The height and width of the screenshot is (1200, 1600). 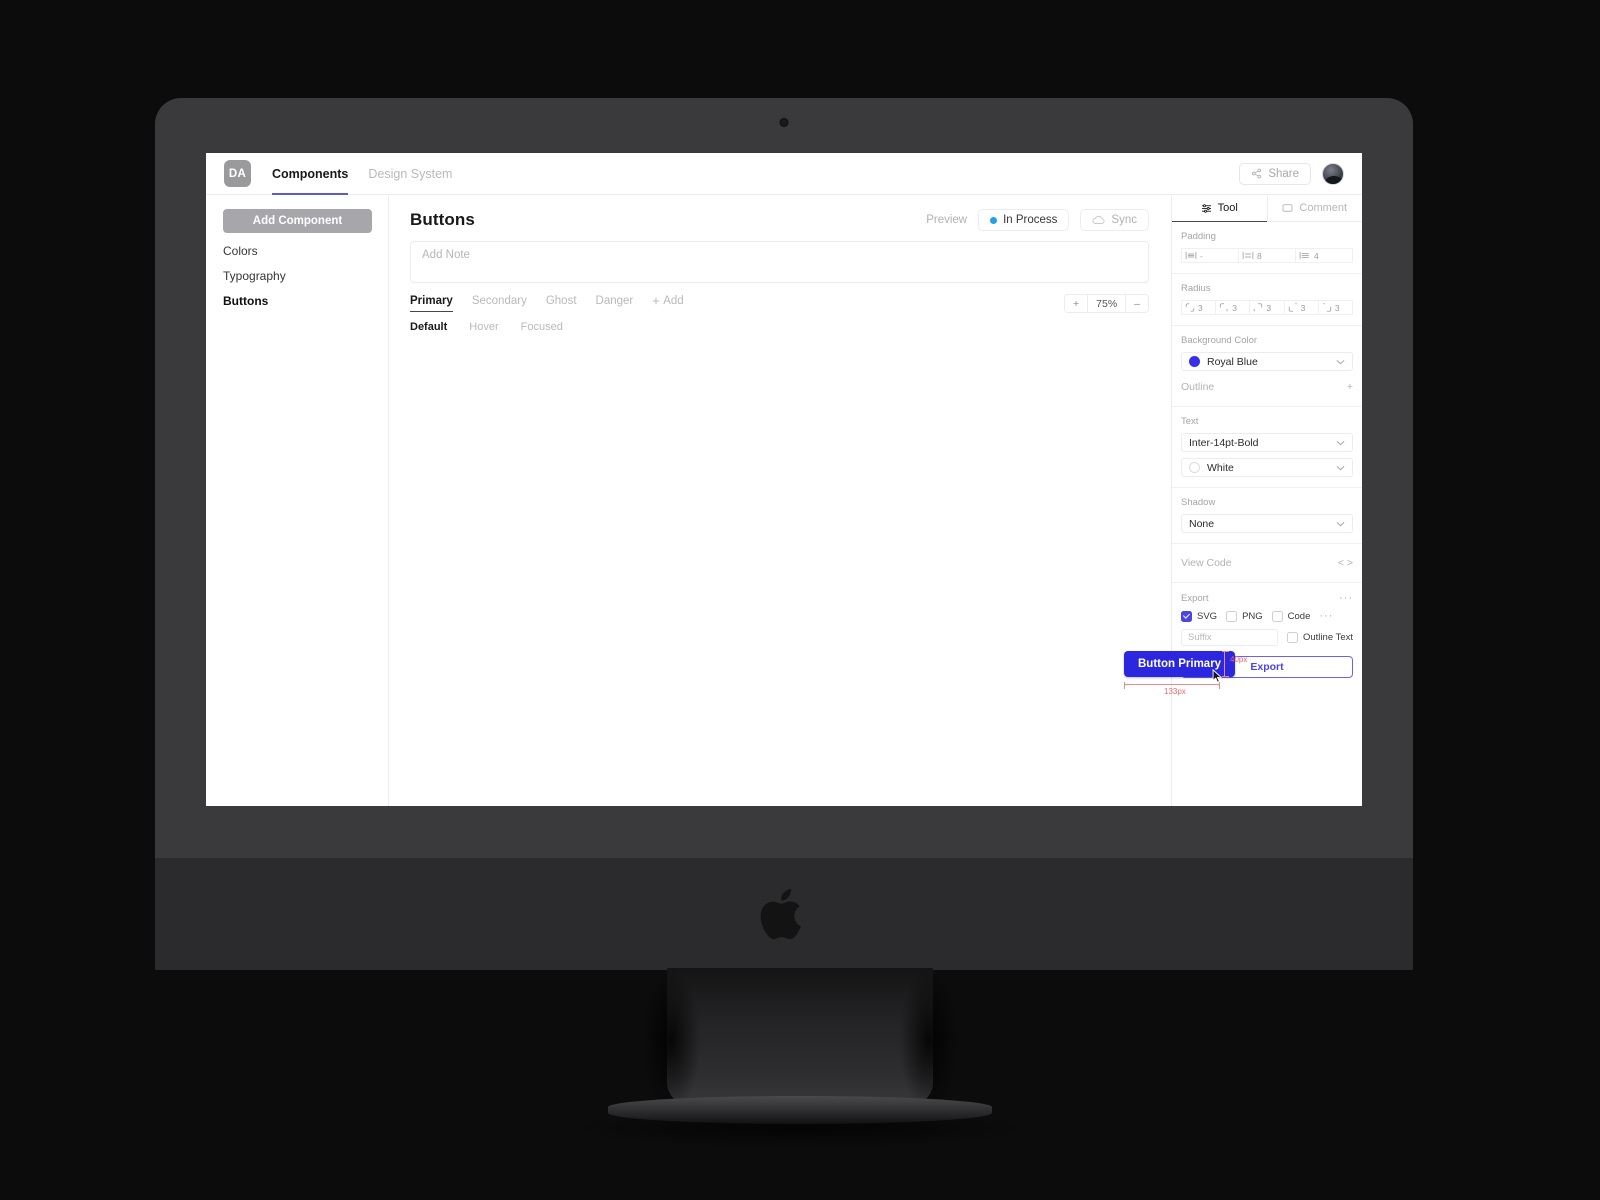 What do you see at coordinates (1301, 307) in the screenshot?
I see `radius-bottom-left-field: 3` at bounding box center [1301, 307].